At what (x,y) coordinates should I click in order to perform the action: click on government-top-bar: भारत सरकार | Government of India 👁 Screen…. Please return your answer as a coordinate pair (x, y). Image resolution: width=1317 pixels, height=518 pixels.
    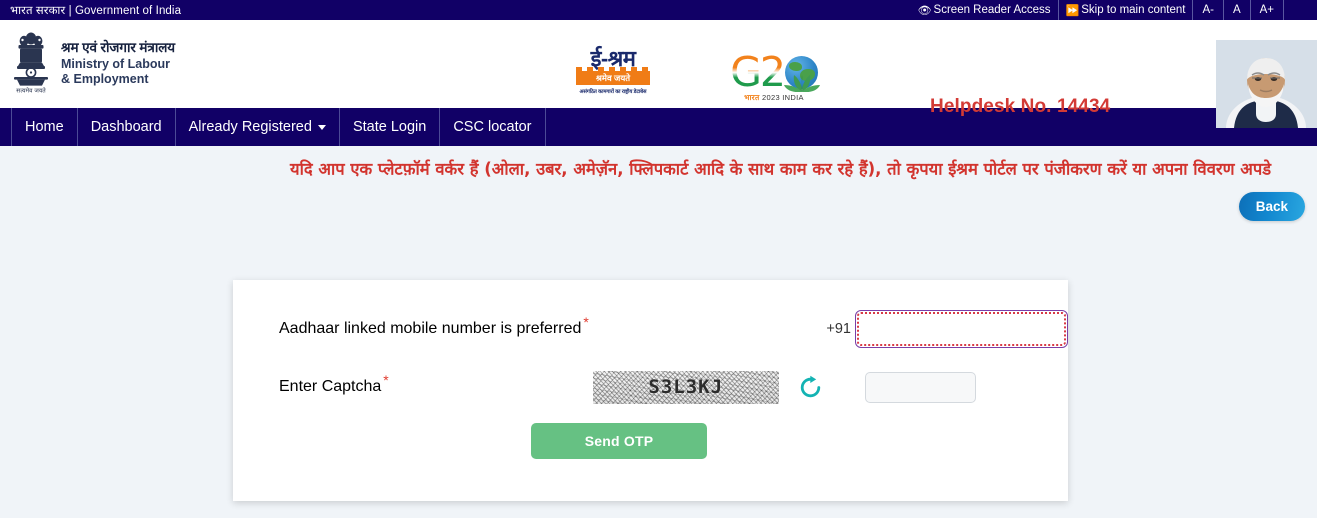
    Looking at the image, I should click on (658, 10).